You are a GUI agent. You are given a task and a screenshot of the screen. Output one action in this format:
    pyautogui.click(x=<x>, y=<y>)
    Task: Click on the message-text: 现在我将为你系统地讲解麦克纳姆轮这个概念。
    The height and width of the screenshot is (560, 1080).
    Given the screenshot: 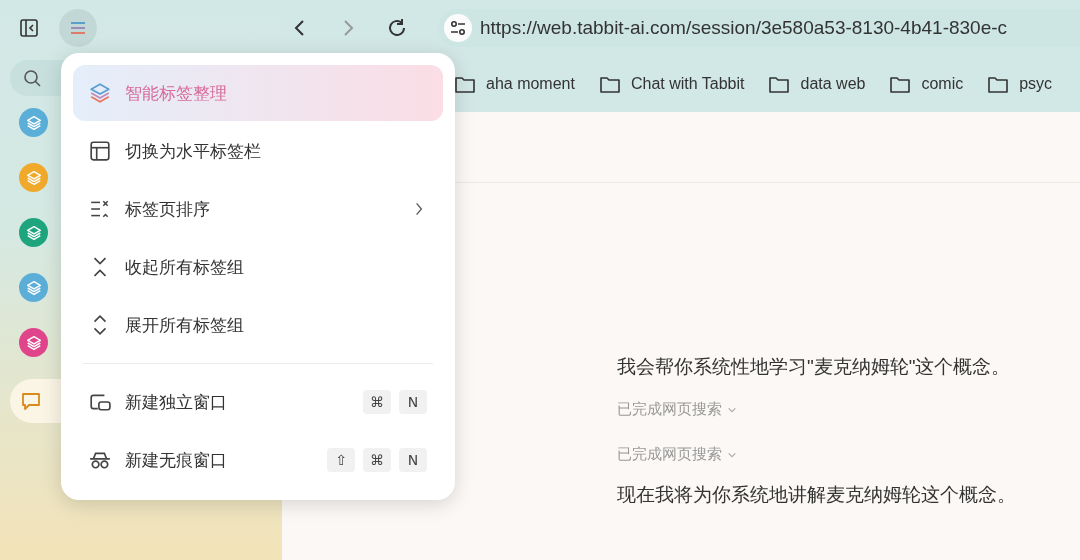 What is the action you would take?
    pyautogui.click(x=817, y=495)
    